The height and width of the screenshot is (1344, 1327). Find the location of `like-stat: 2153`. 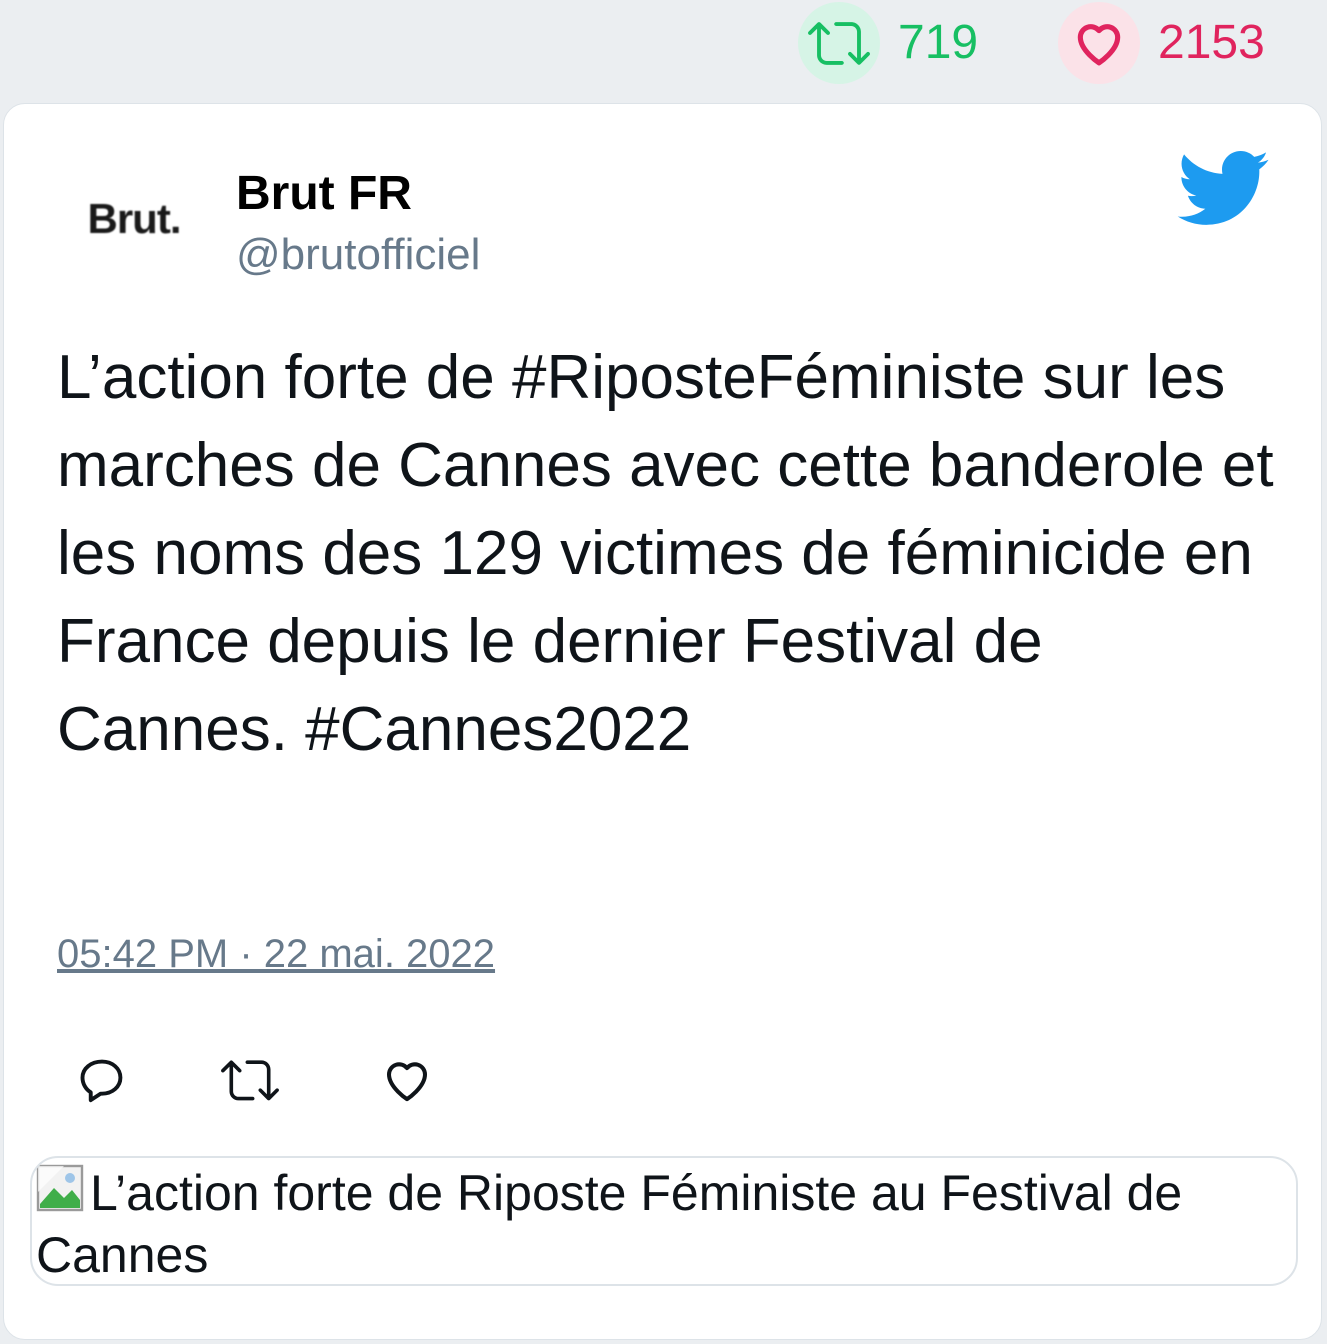

like-stat: 2153 is located at coordinates (1161, 43).